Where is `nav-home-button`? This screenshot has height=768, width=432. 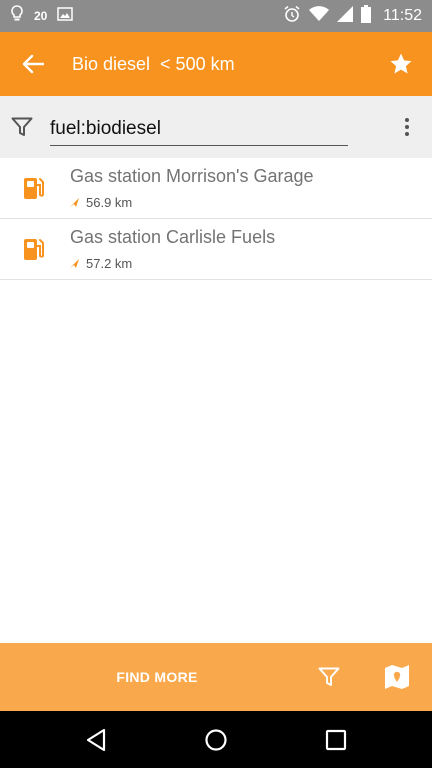
nav-home-button is located at coordinates (216, 740).